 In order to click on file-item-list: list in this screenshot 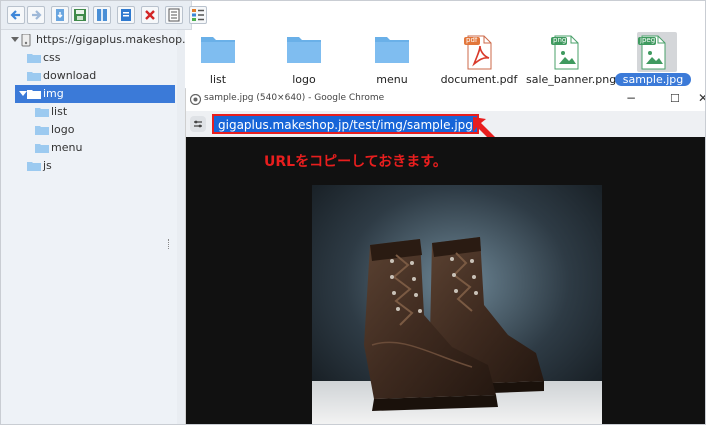, I will do `click(218, 60)`.